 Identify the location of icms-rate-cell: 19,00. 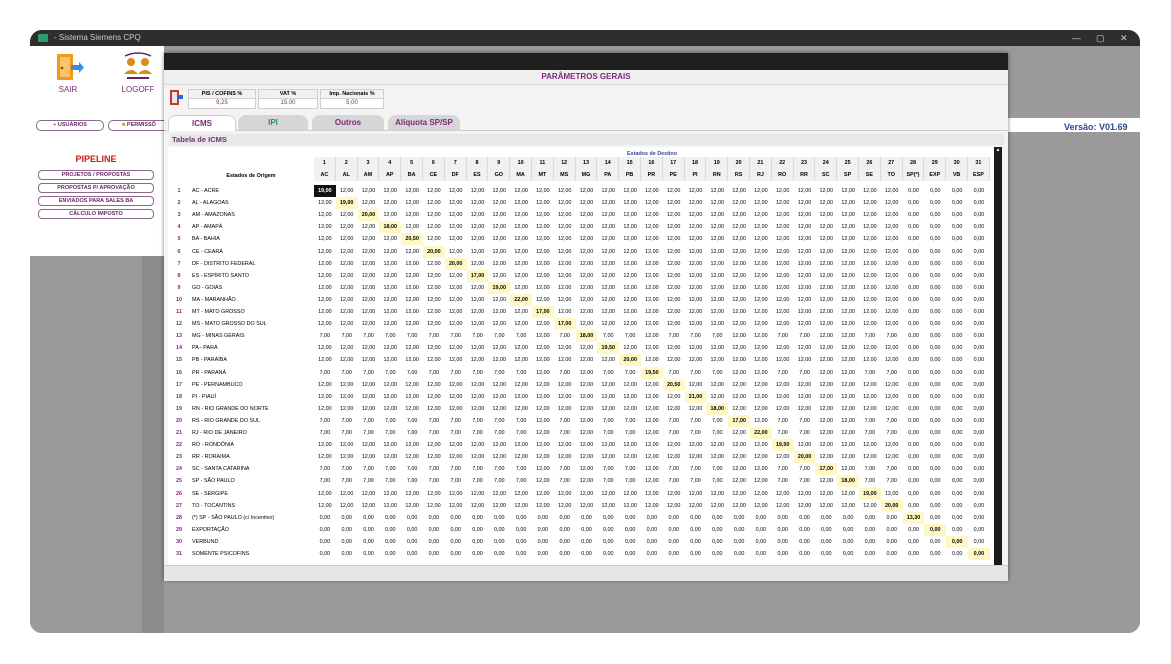
(499, 287).